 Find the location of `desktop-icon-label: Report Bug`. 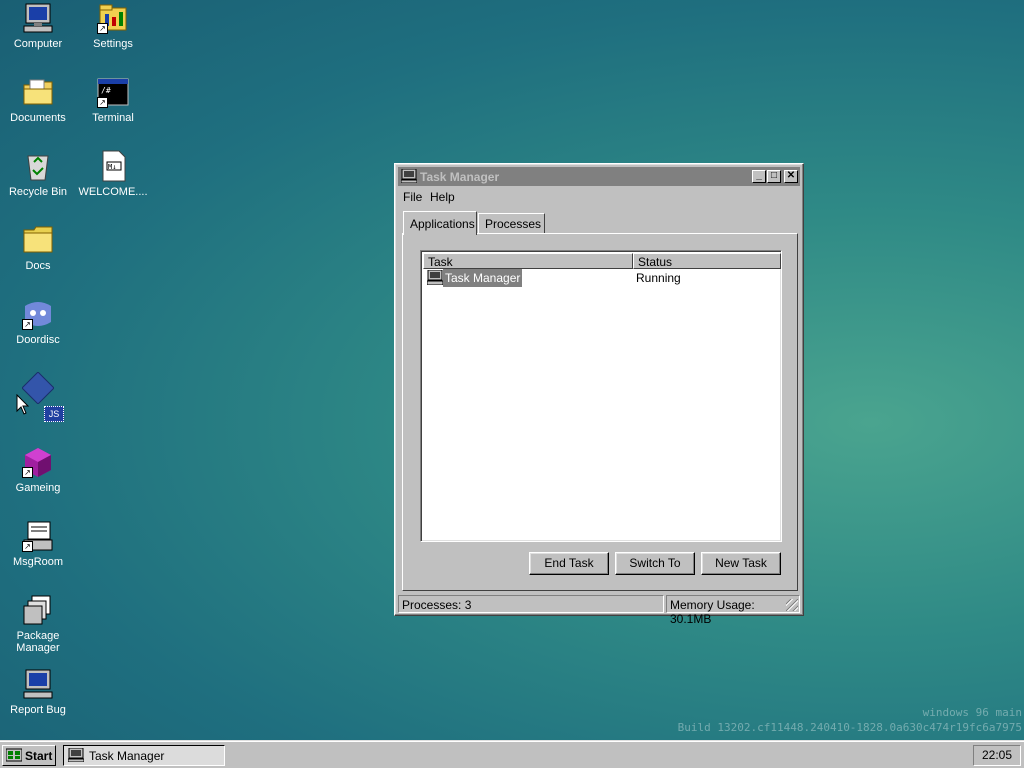

desktop-icon-label: Report Bug is located at coordinates (38, 710).